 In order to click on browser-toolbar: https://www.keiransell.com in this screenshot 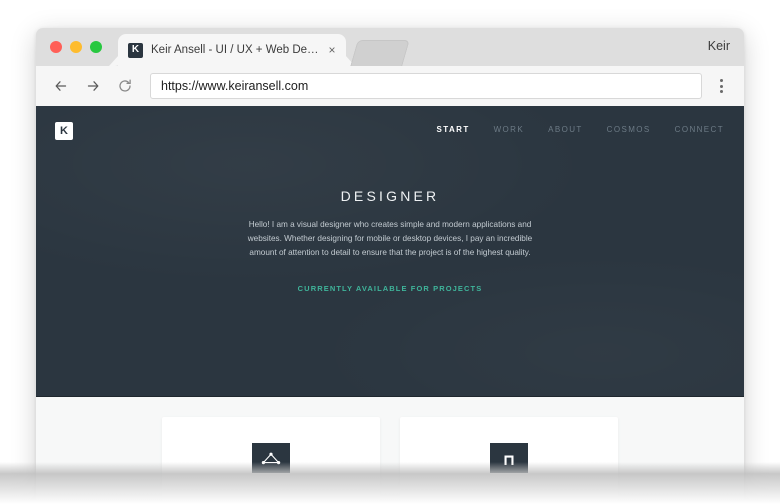, I will do `click(390, 86)`.